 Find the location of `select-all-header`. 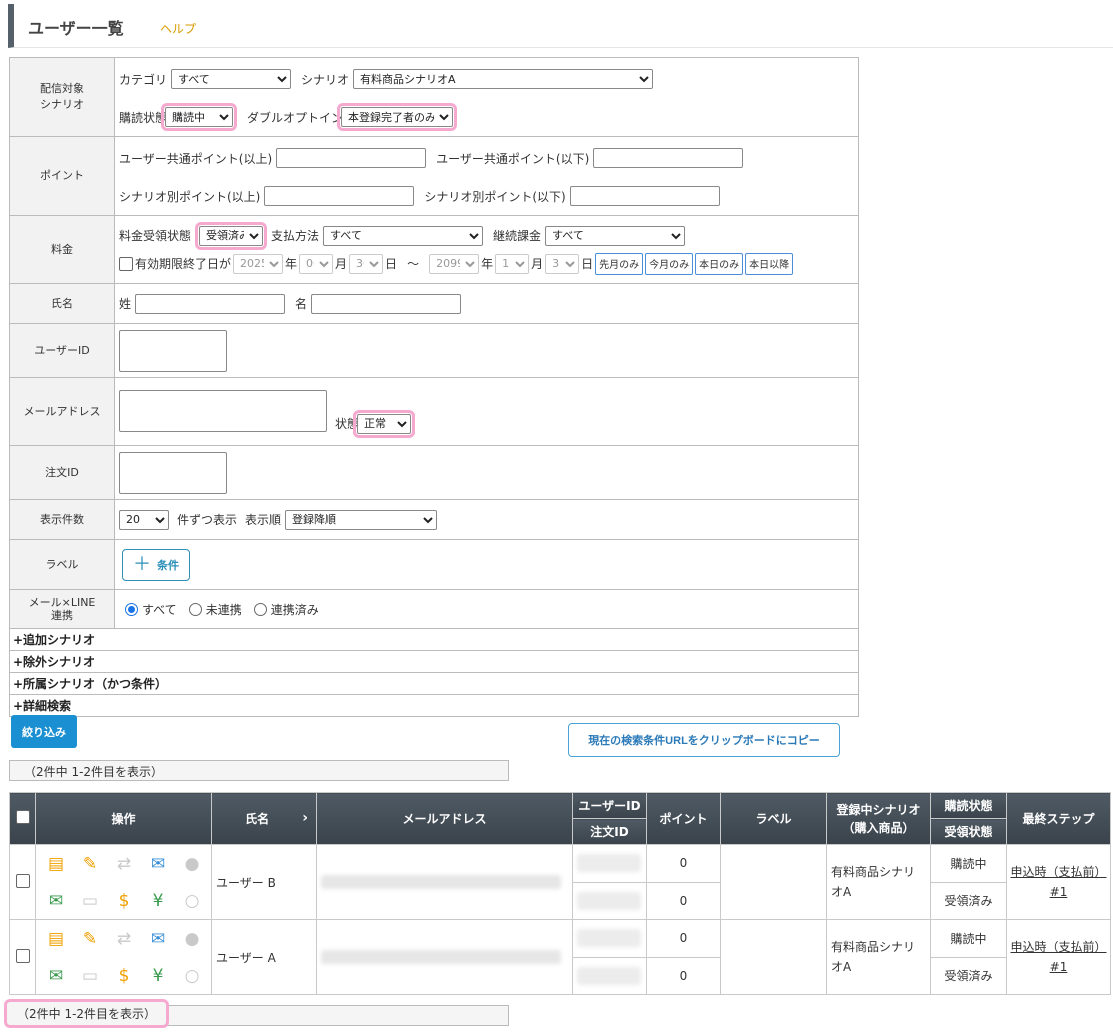

select-all-header is located at coordinates (22, 818).